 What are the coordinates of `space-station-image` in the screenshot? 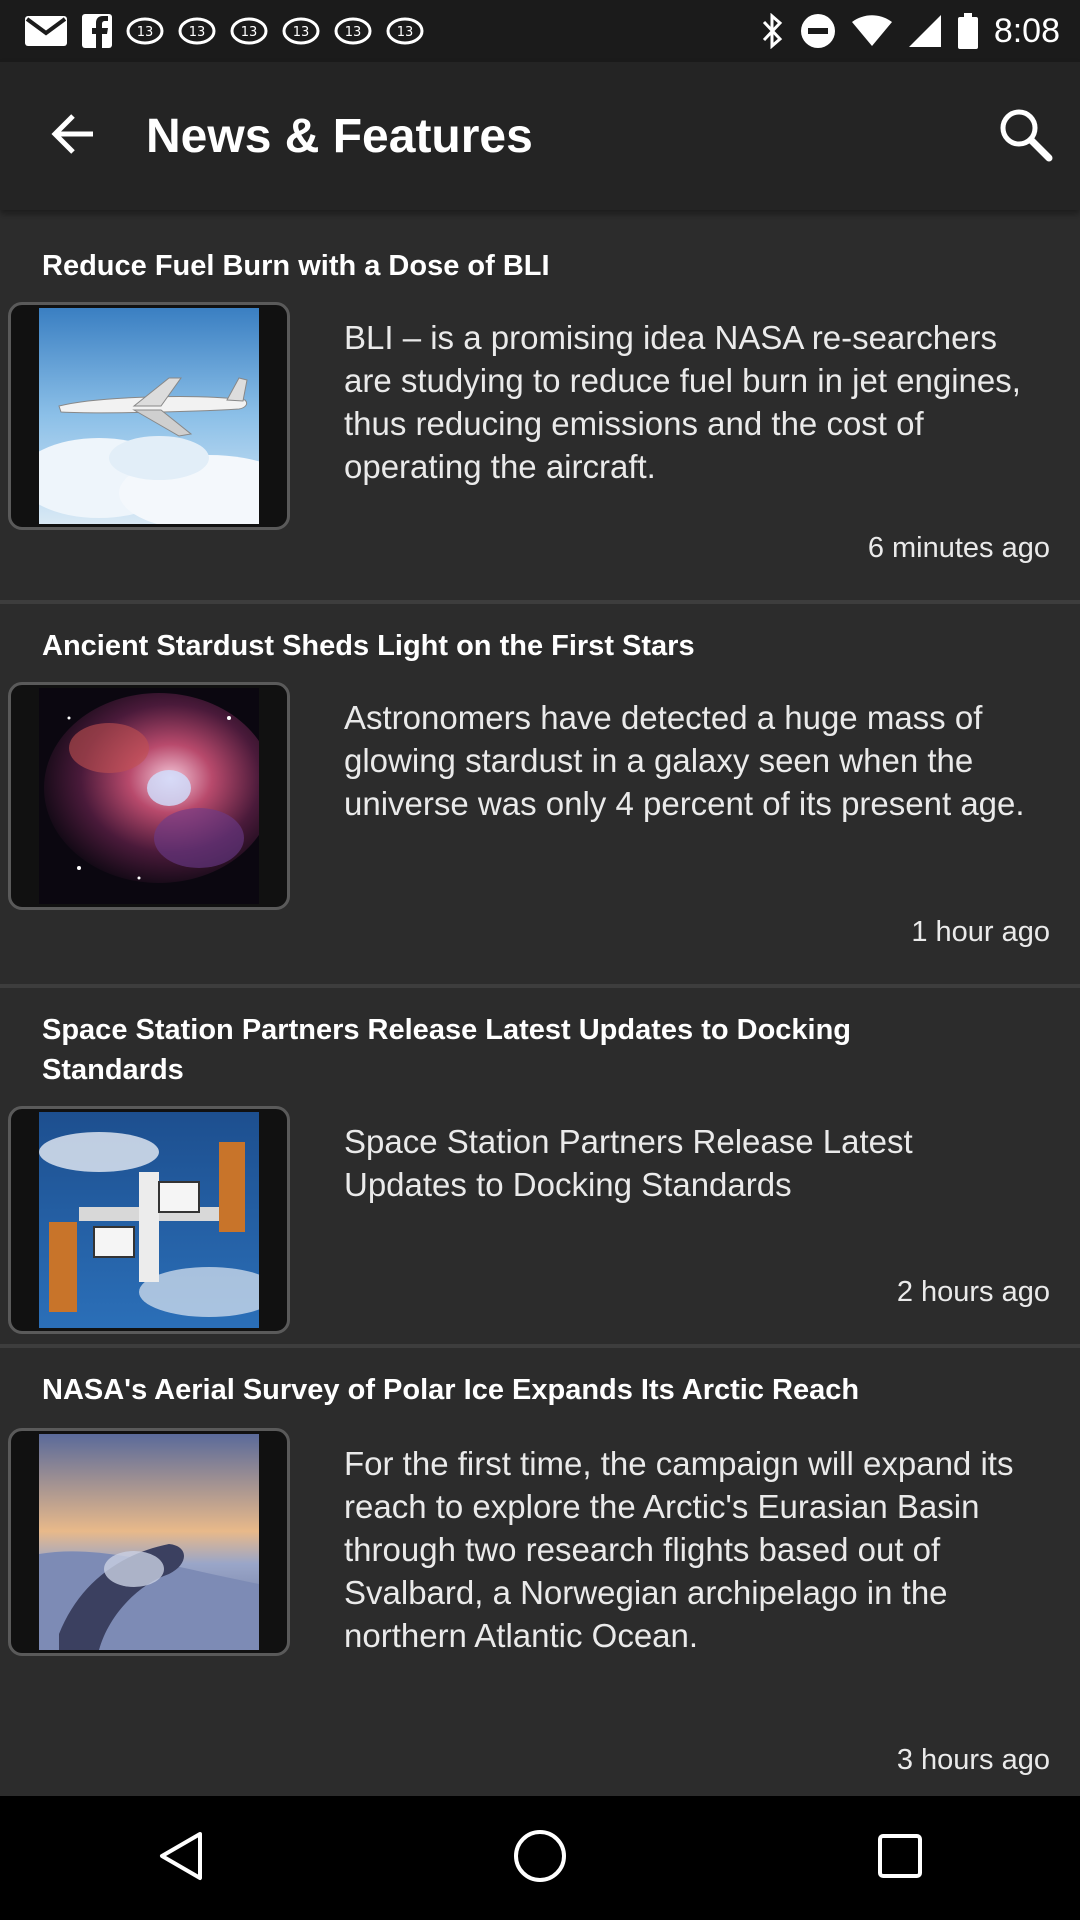 It's located at (149, 1220).